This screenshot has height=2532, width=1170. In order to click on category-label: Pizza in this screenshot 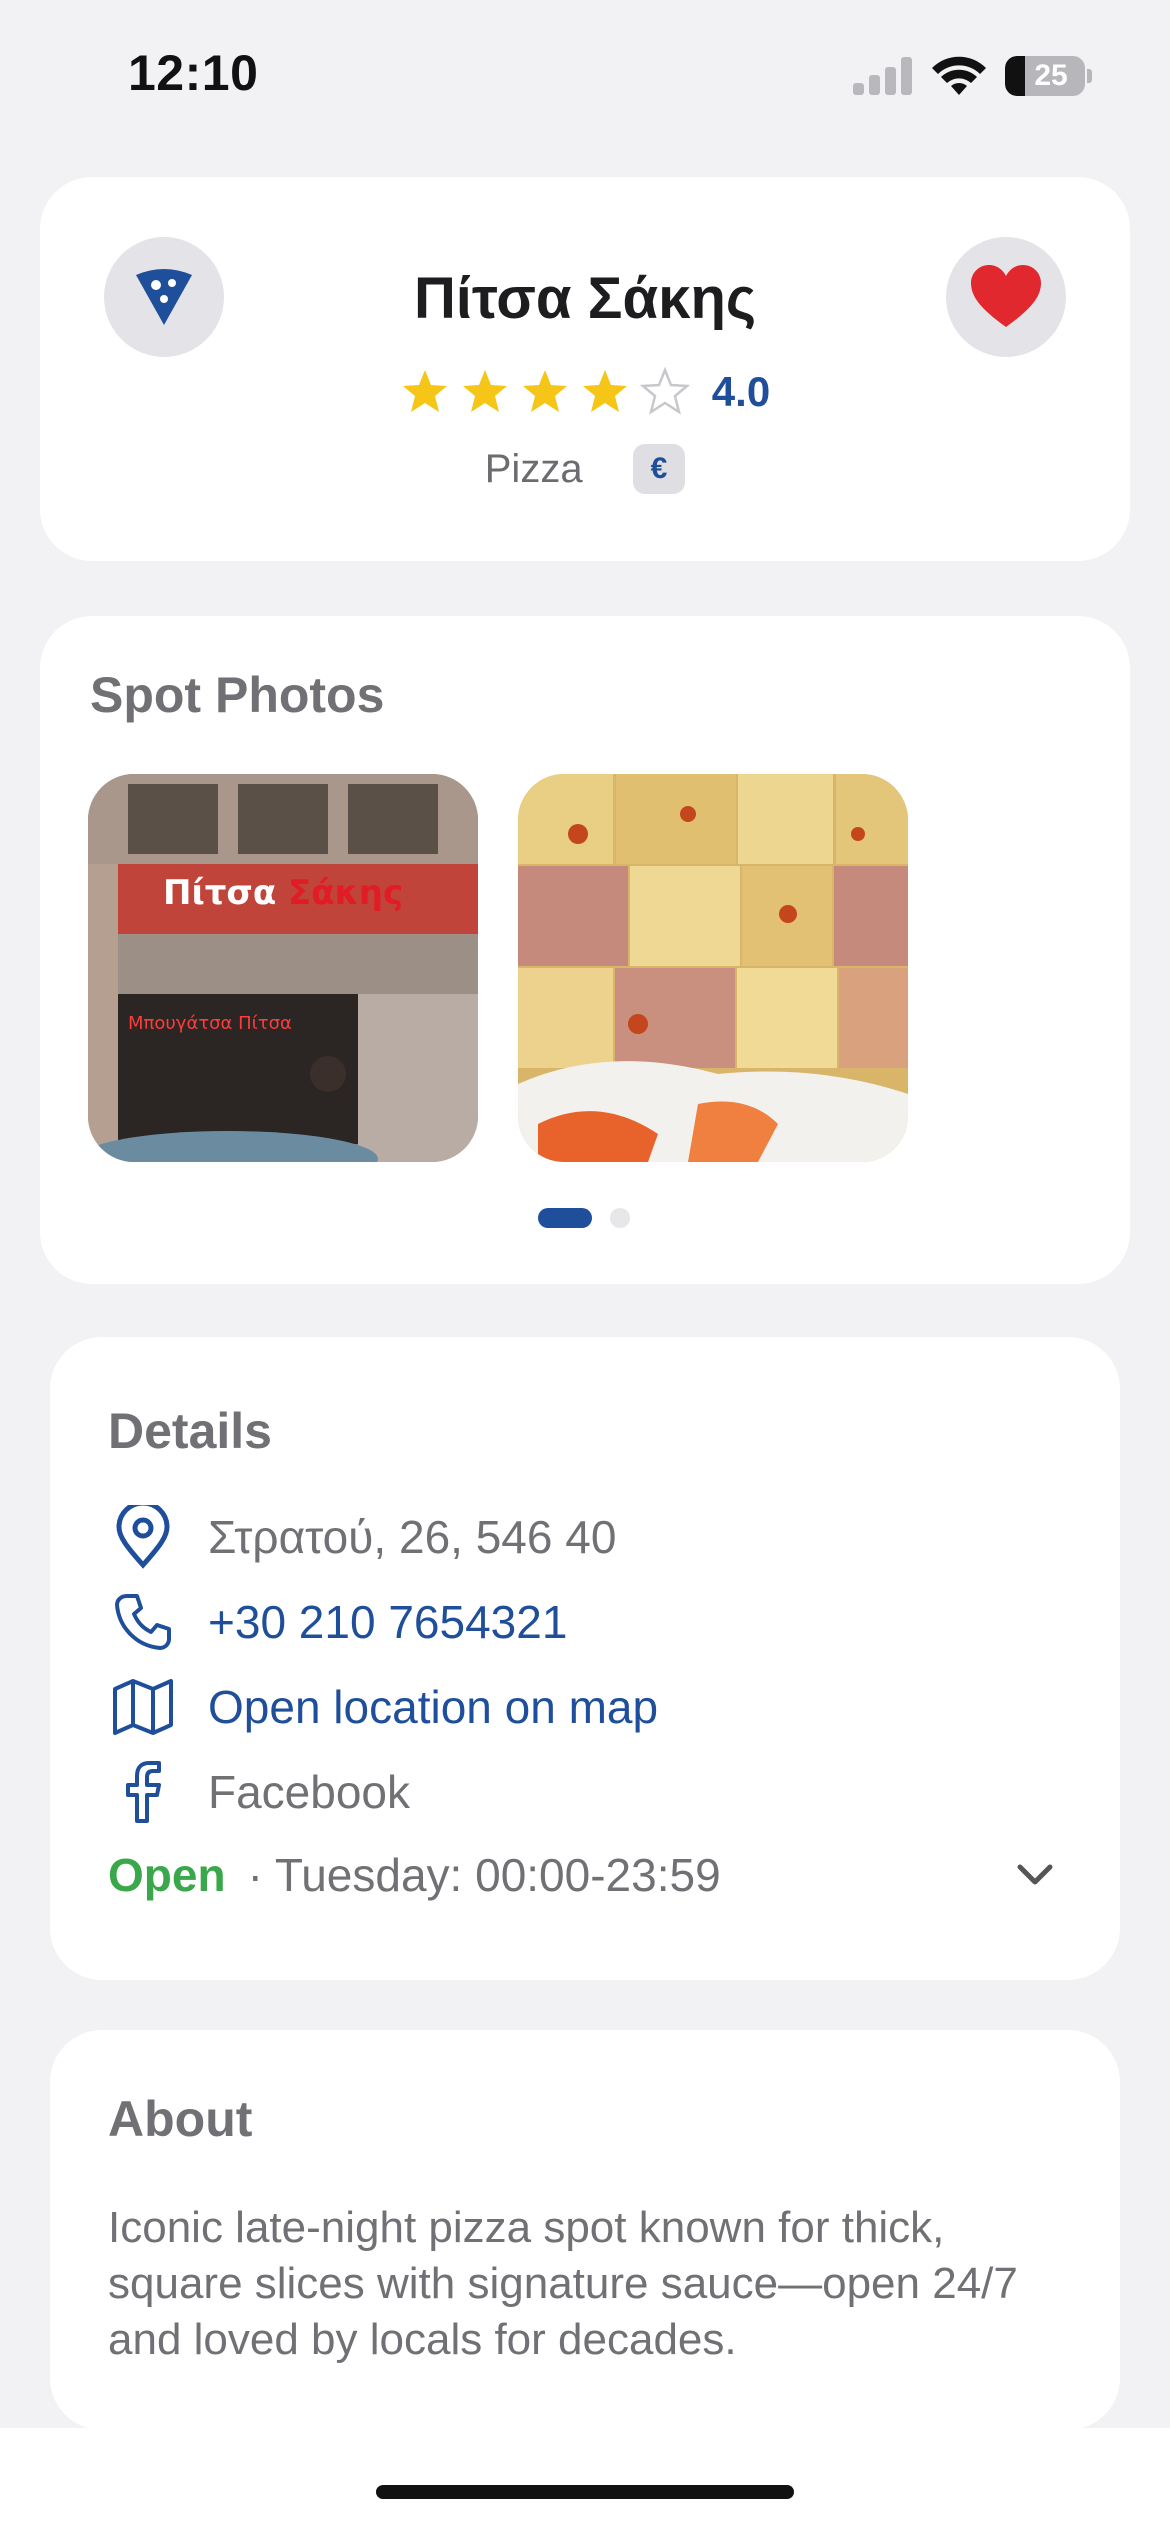, I will do `click(533, 468)`.